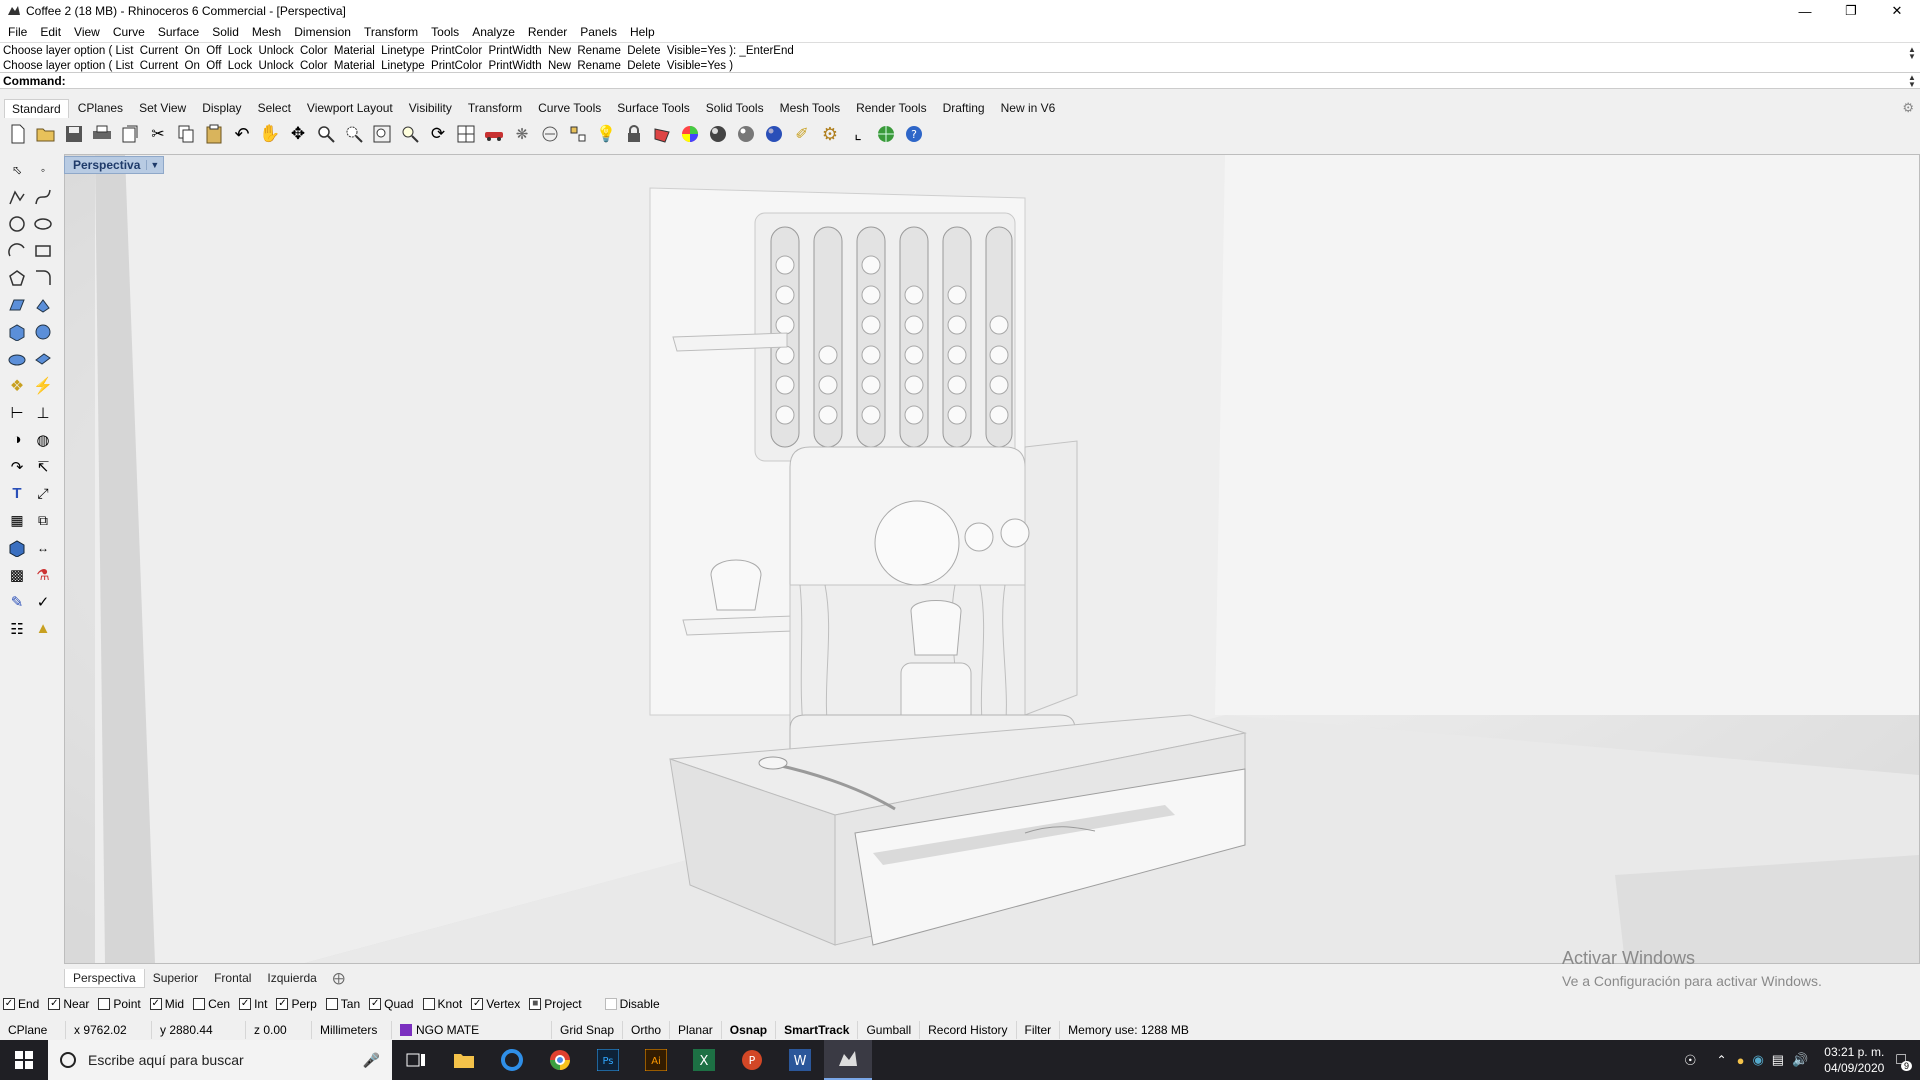 The height and width of the screenshot is (1080, 1920). I want to click on grid-snap-icon, so click(578, 134).